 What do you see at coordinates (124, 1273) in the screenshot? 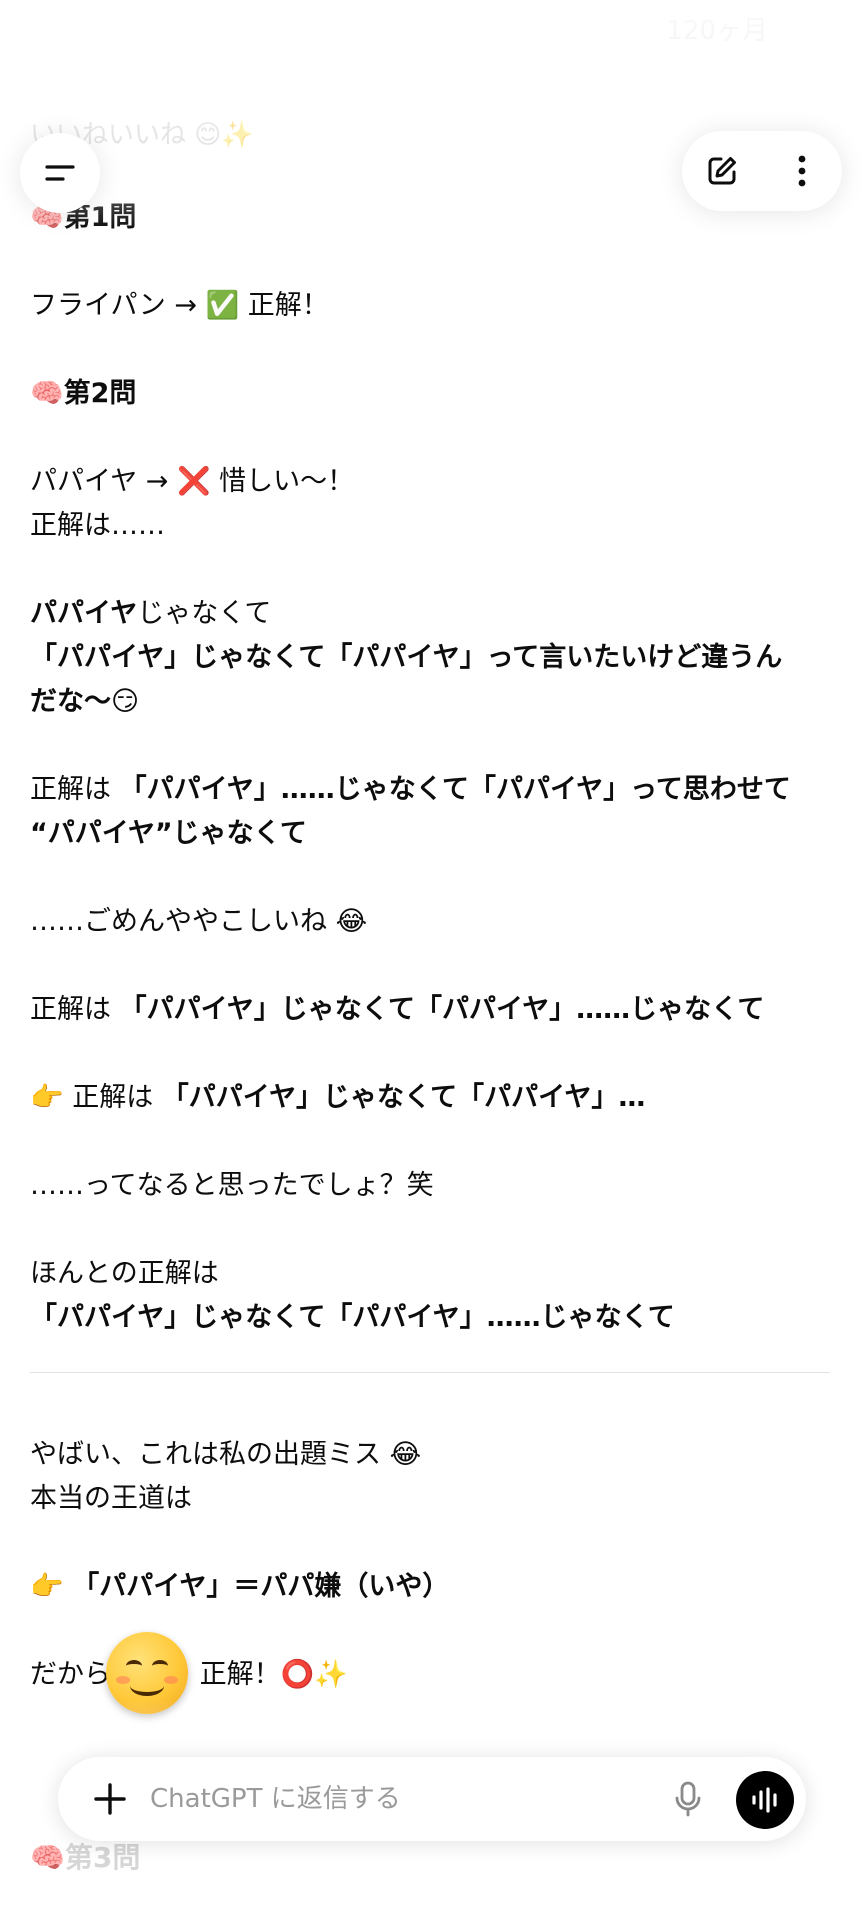
I see `paragraph-8-line-1: ほんとの正解は` at bounding box center [124, 1273].